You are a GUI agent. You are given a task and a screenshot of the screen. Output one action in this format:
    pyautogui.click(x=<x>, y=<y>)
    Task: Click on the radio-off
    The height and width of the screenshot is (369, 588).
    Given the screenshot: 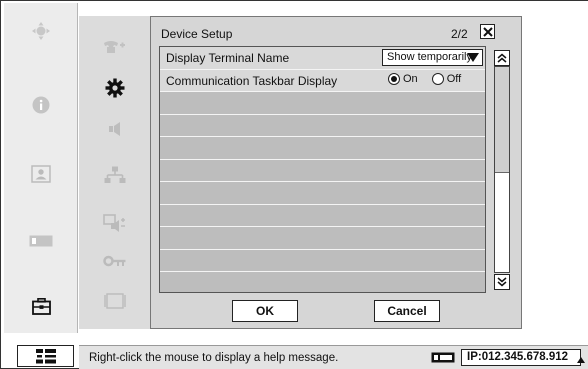 What is the action you would take?
    pyautogui.click(x=437, y=78)
    